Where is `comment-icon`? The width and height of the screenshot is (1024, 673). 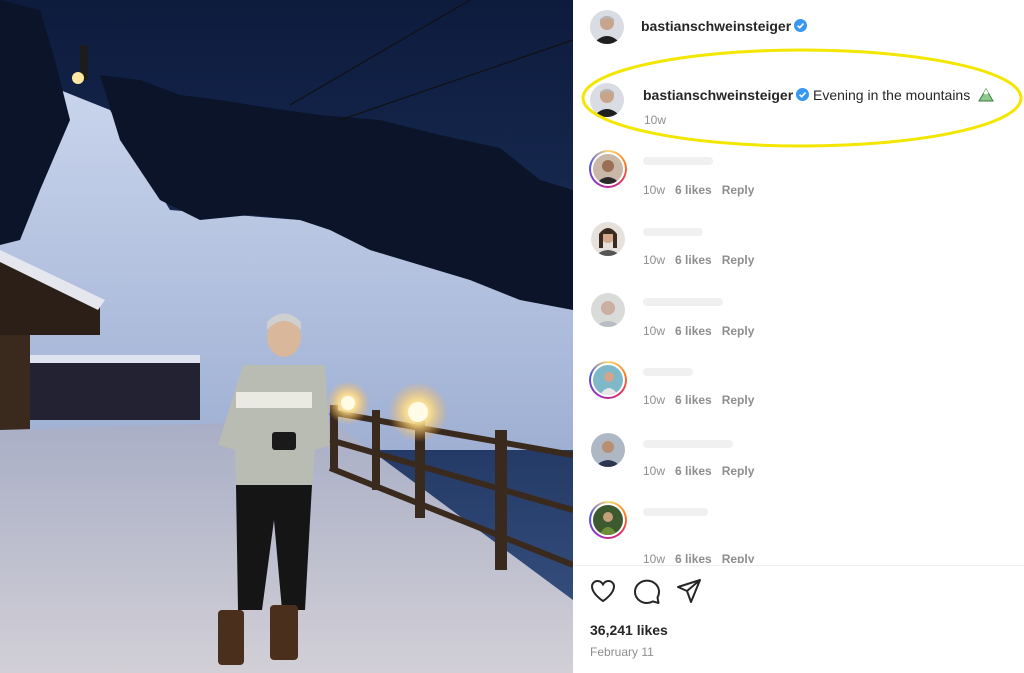 comment-icon is located at coordinates (647, 591).